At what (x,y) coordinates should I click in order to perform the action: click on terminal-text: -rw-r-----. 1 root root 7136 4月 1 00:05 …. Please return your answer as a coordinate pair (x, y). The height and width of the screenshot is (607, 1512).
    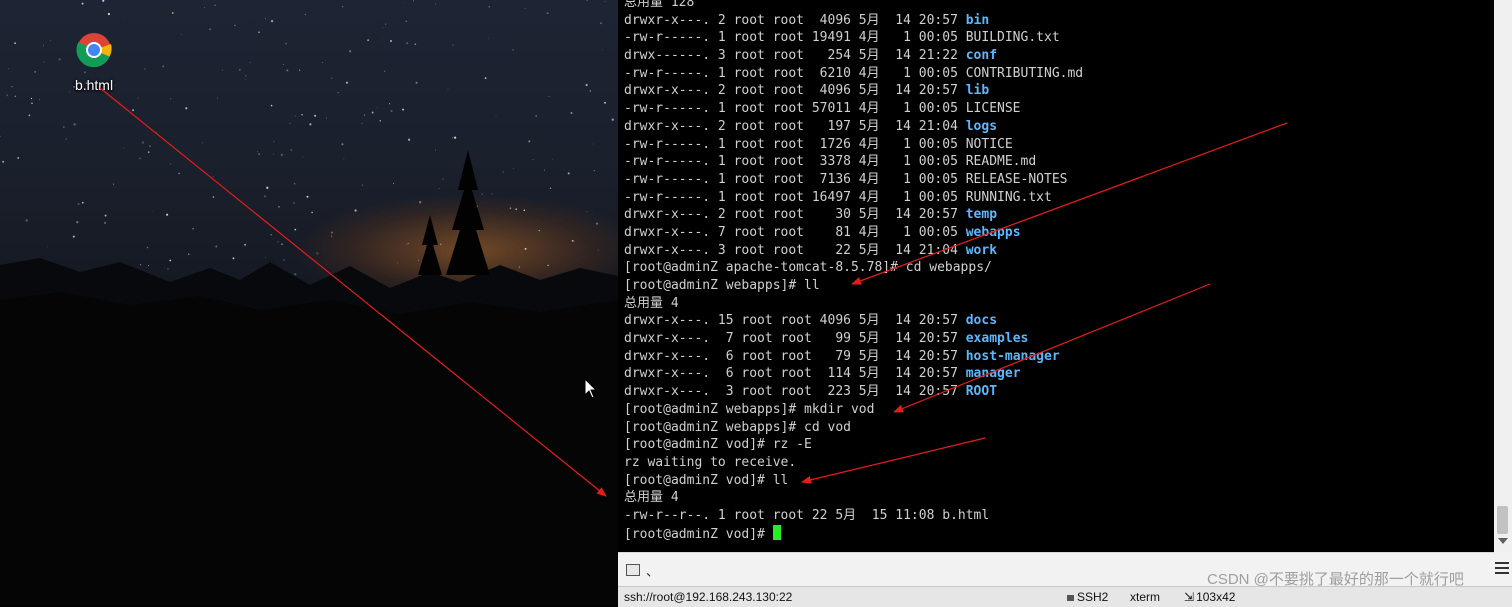
    Looking at the image, I should click on (846, 179).